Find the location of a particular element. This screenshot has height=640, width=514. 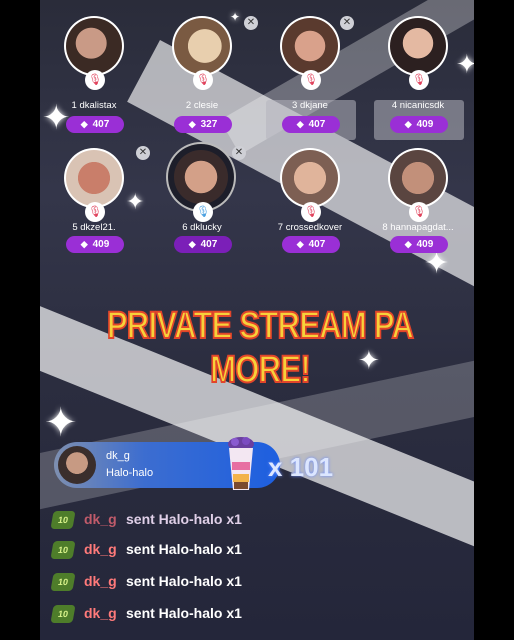

seat-username: 4 nicanicsdk is located at coordinates (418, 105).